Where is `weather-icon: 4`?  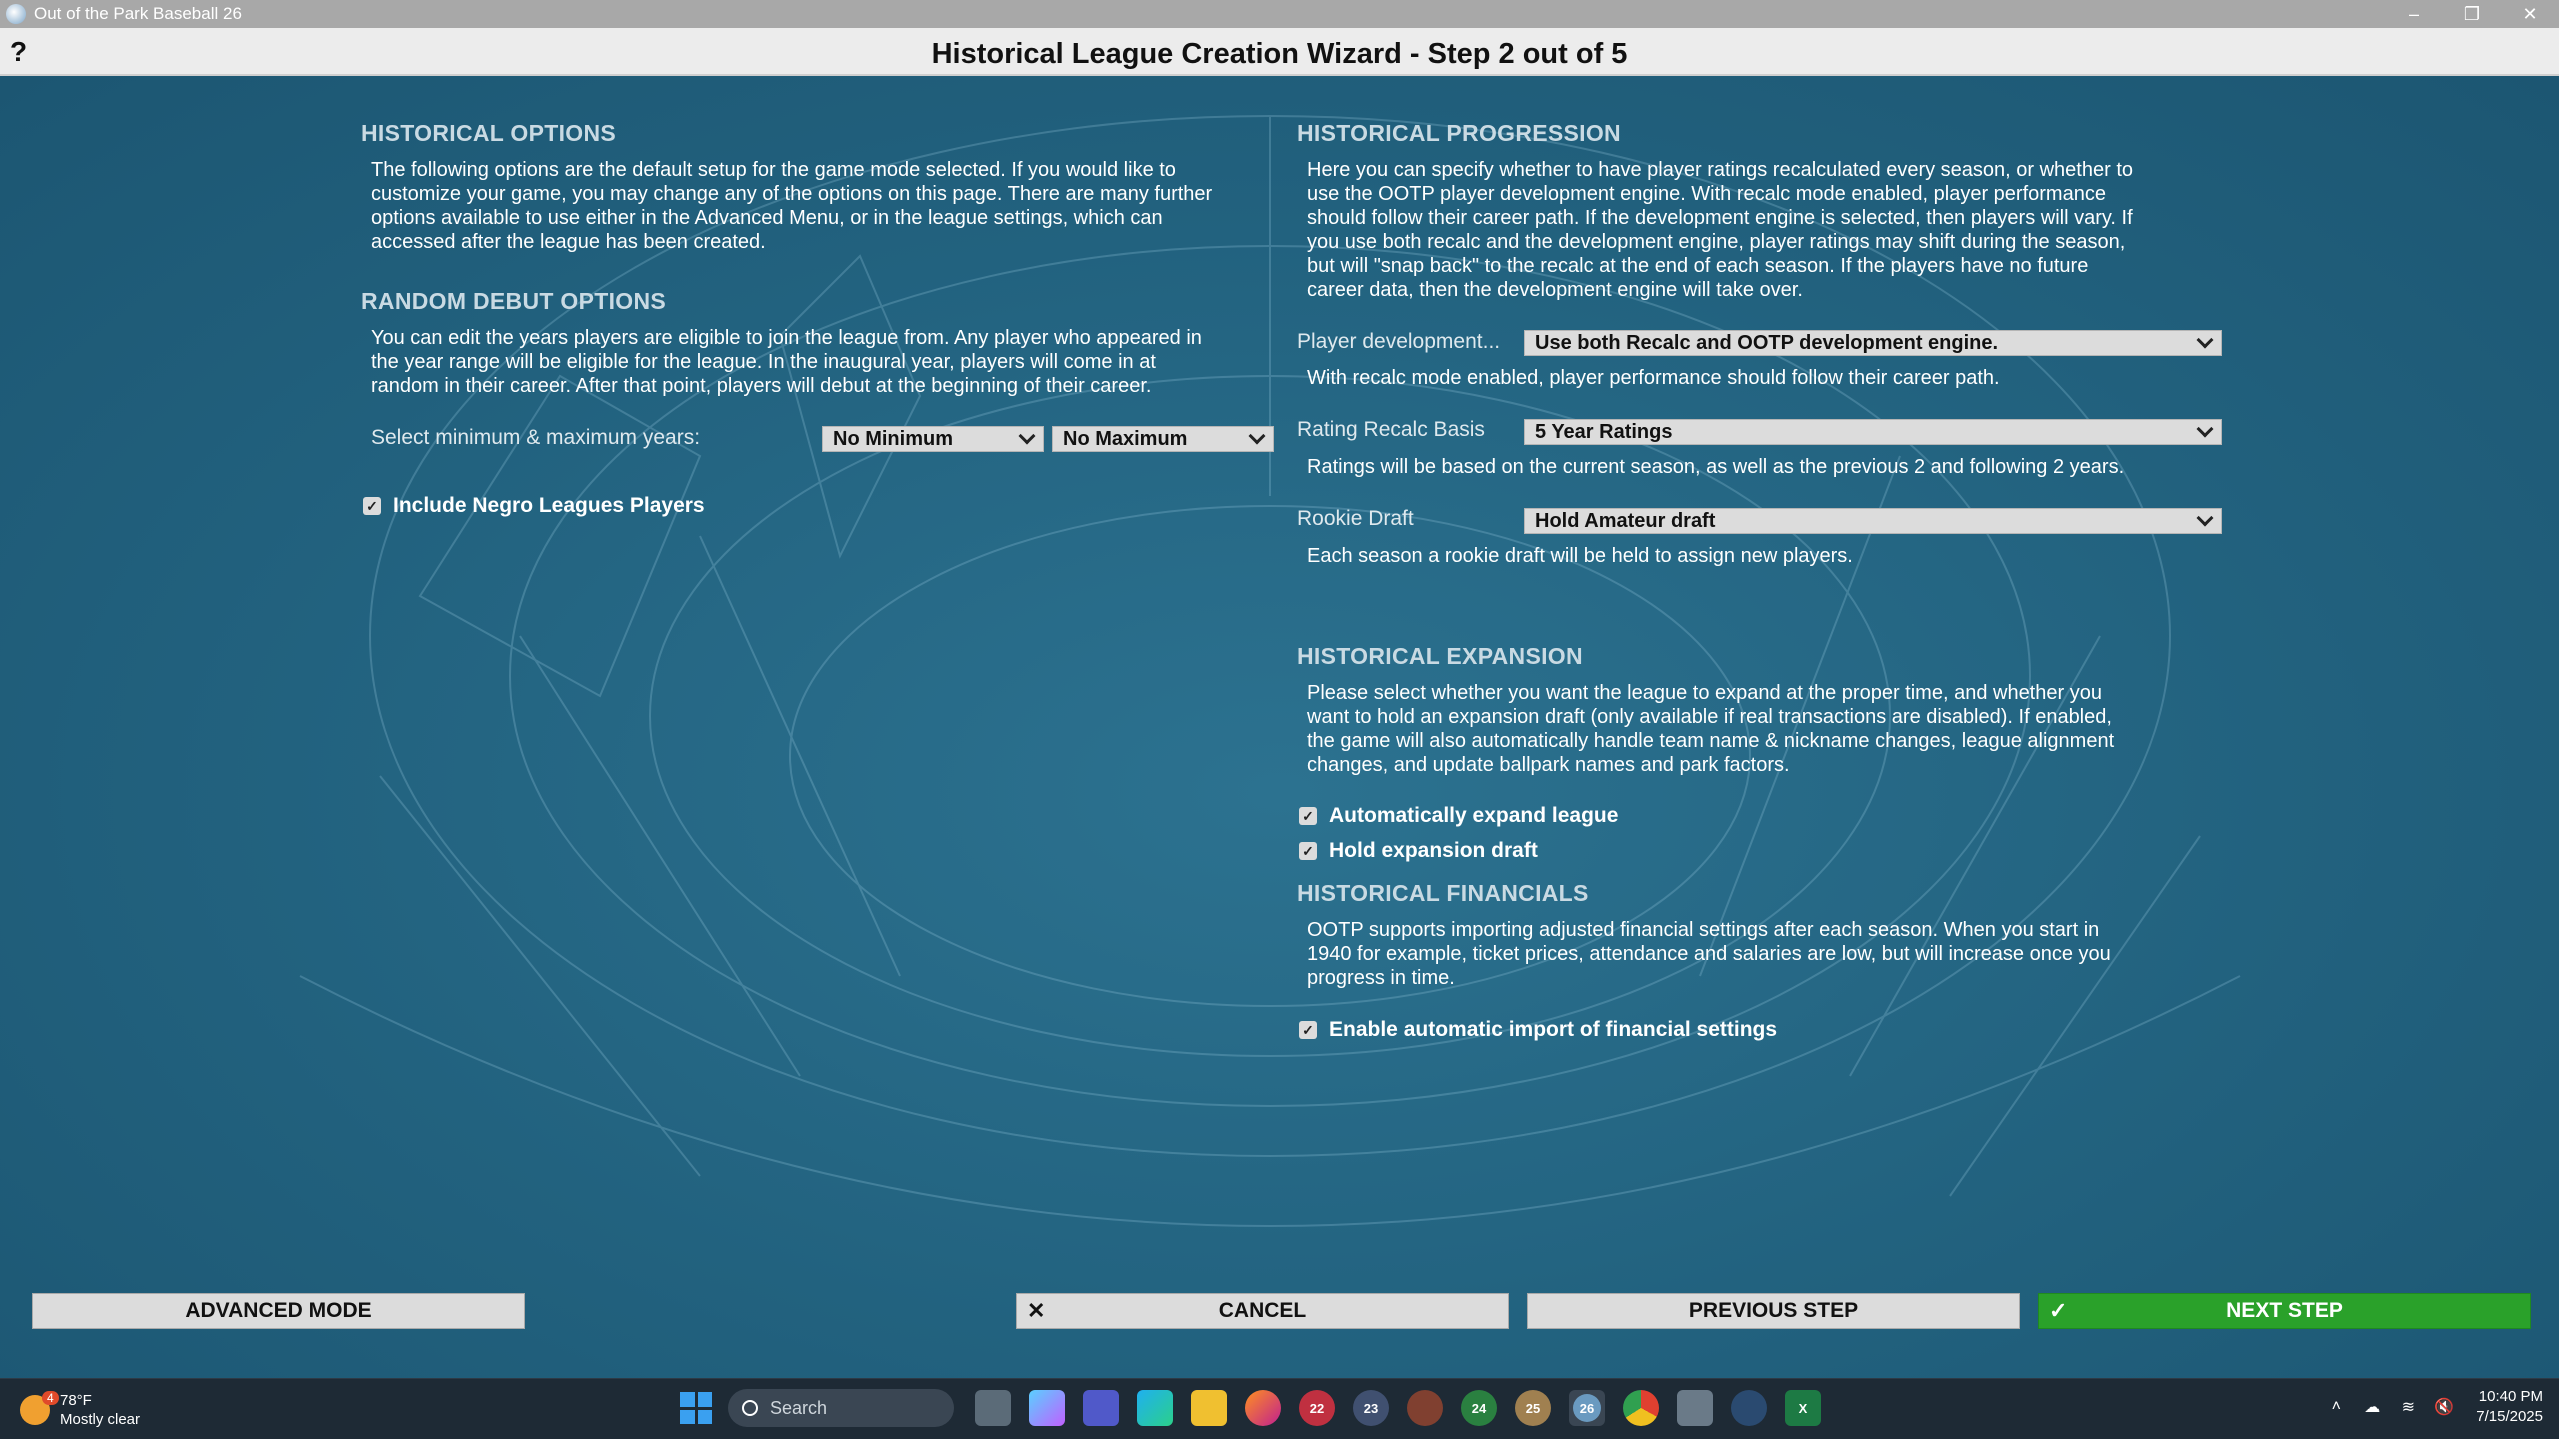 weather-icon: 4 is located at coordinates (39, 1408).